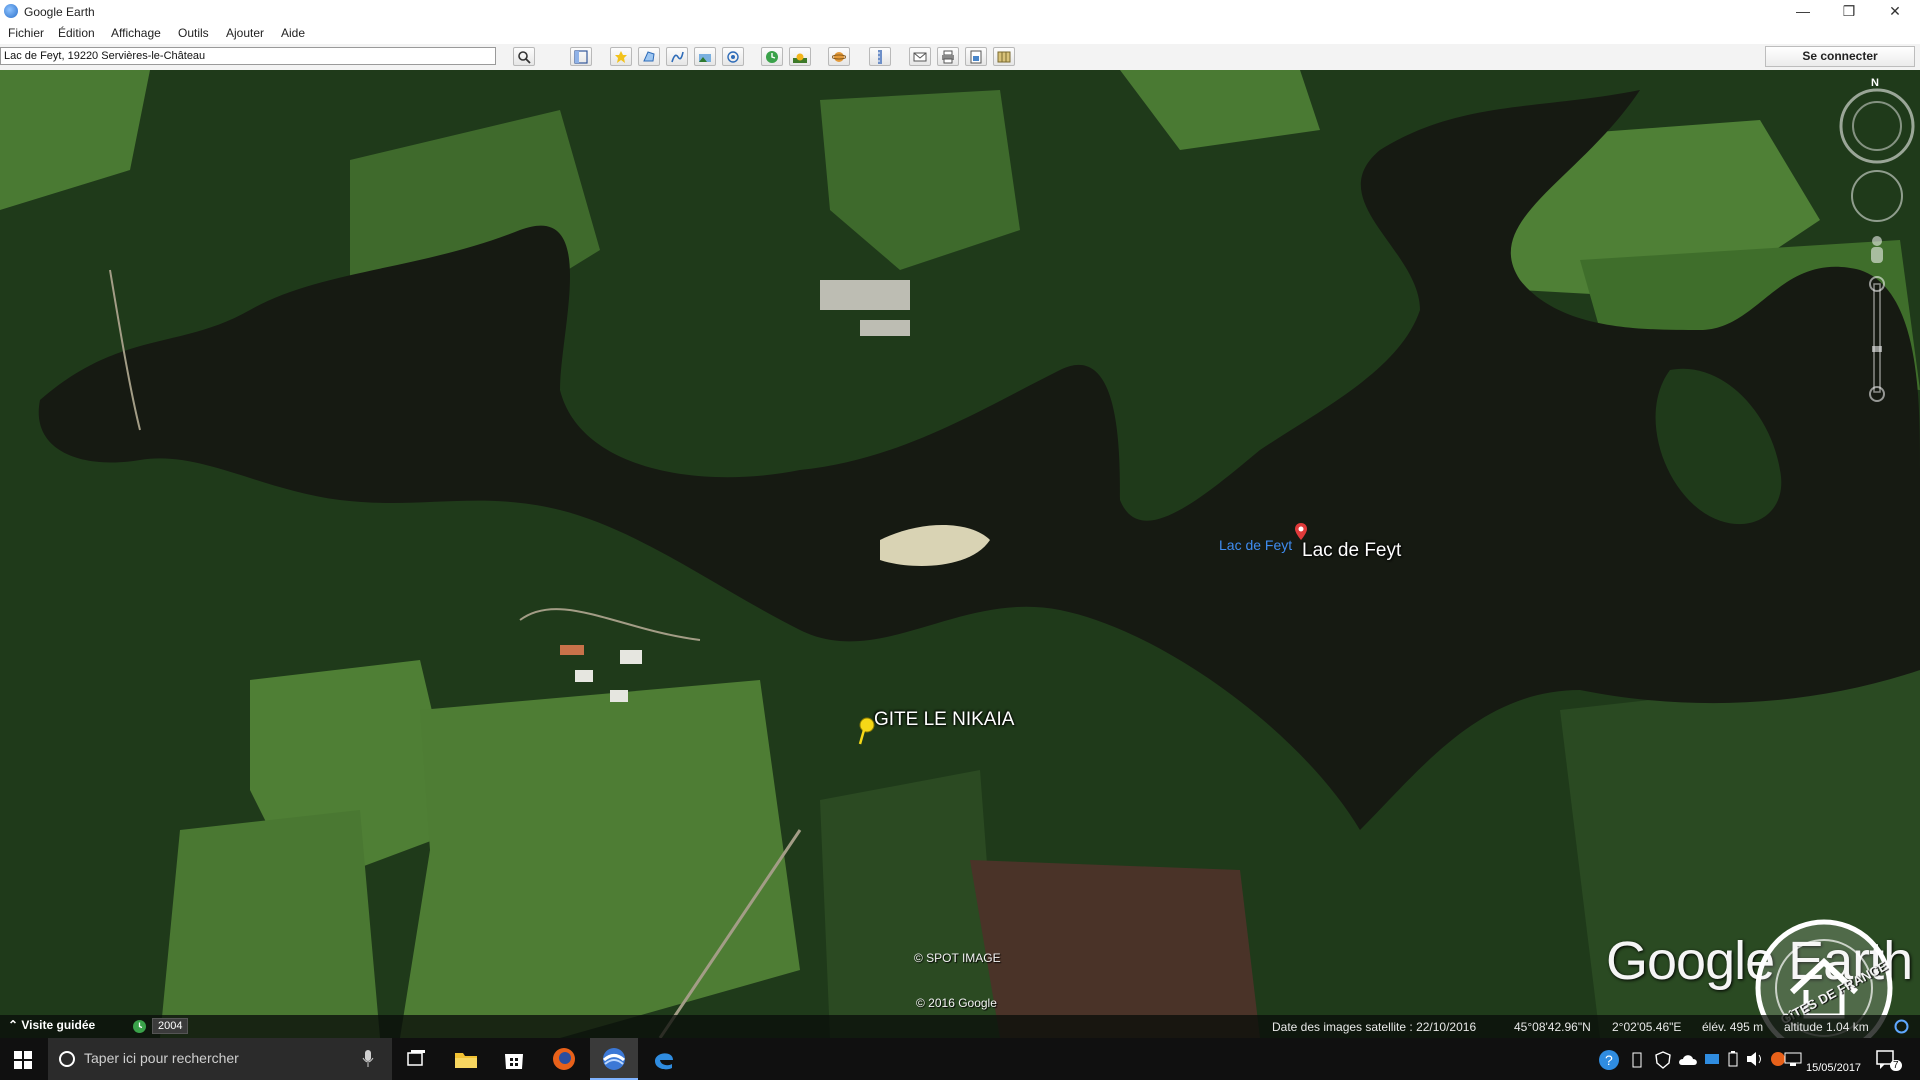  Describe the element at coordinates (956, 1003) in the screenshot. I see `attribution-google: © 2016 Google` at that location.